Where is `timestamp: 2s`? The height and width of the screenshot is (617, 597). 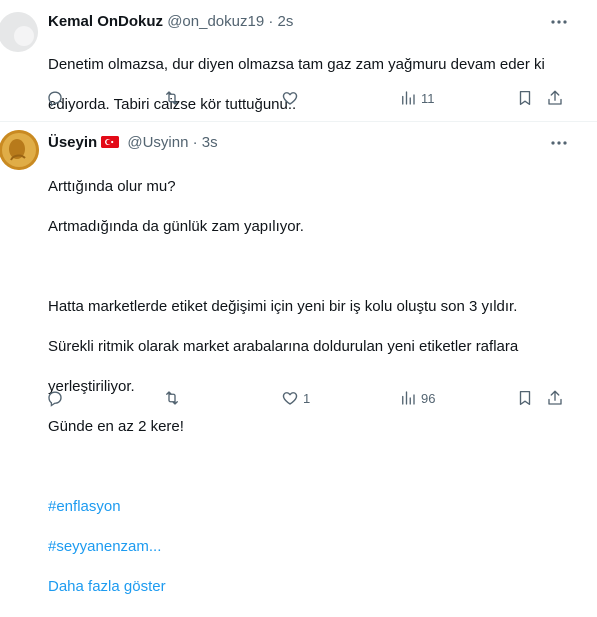
timestamp: 2s is located at coordinates (286, 21).